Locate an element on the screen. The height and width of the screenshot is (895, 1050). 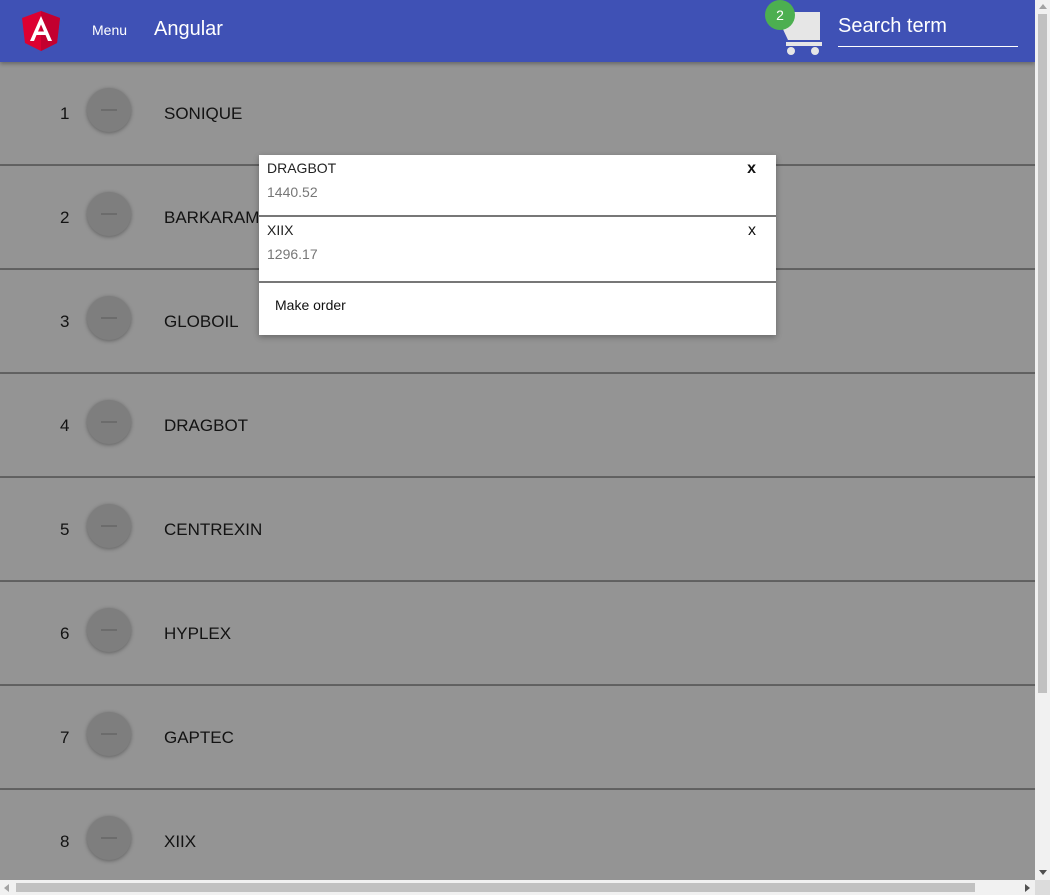
horizontal-scroll-thumb is located at coordinates (495, 887).